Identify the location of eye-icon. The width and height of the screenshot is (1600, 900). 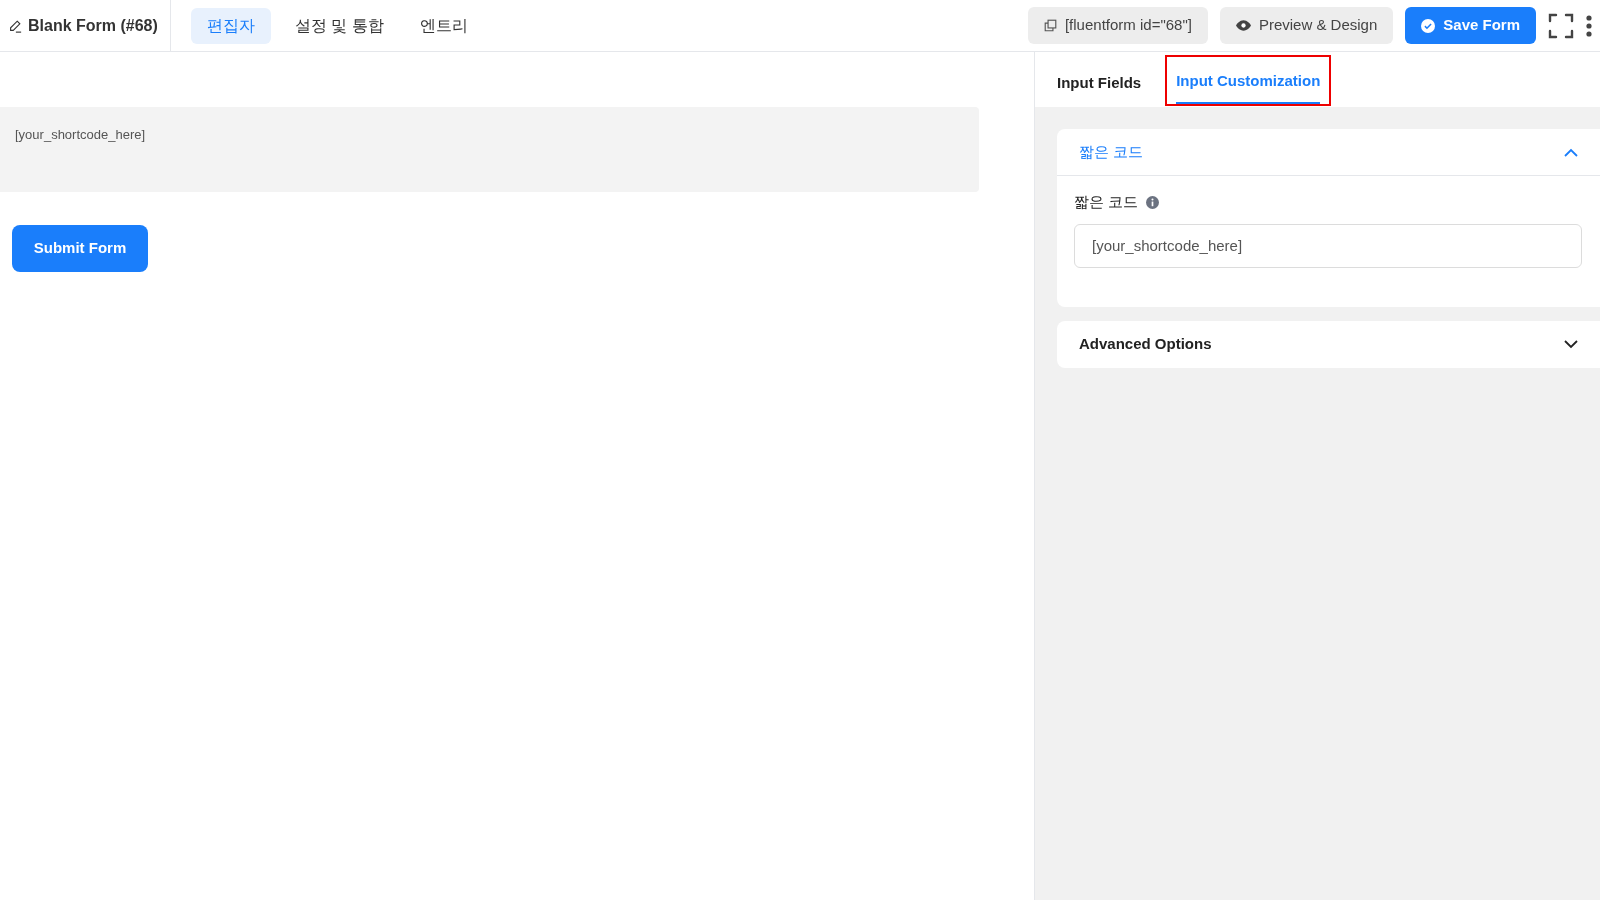
(1243, 25).